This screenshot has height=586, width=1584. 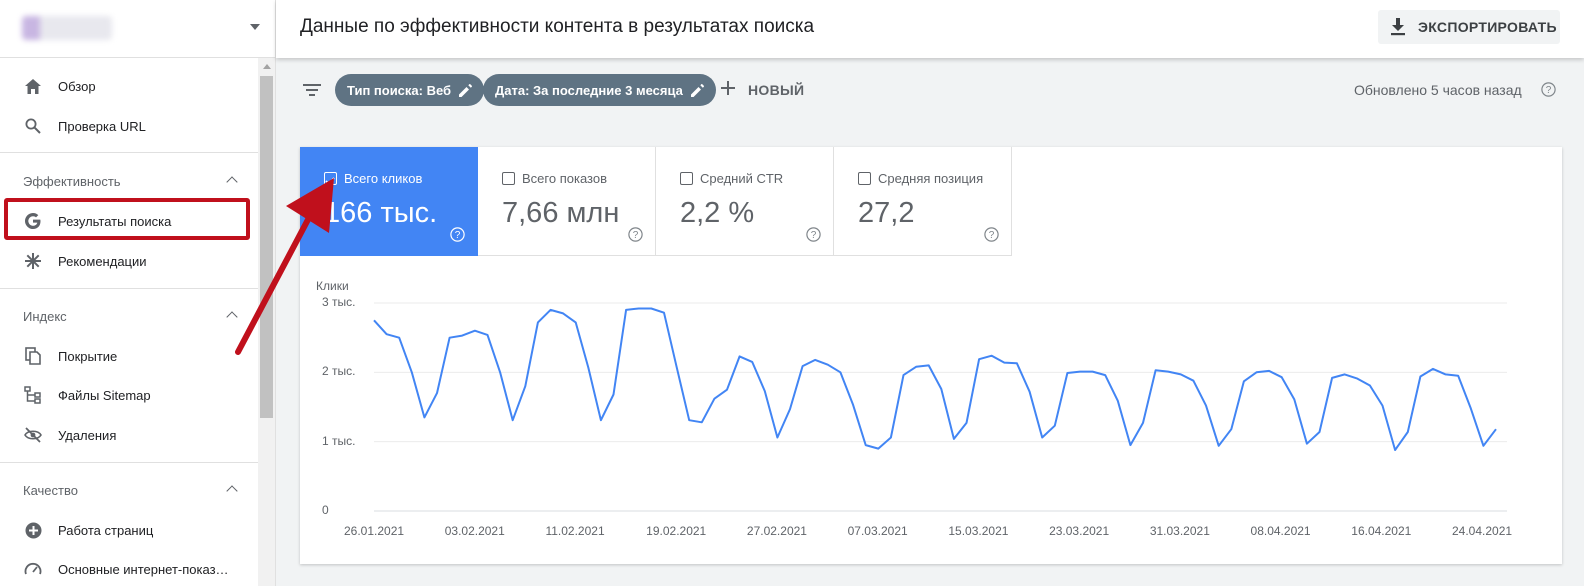 I want to click on chip-label: Тип поиска: Веб, so click(x=399, y=90).